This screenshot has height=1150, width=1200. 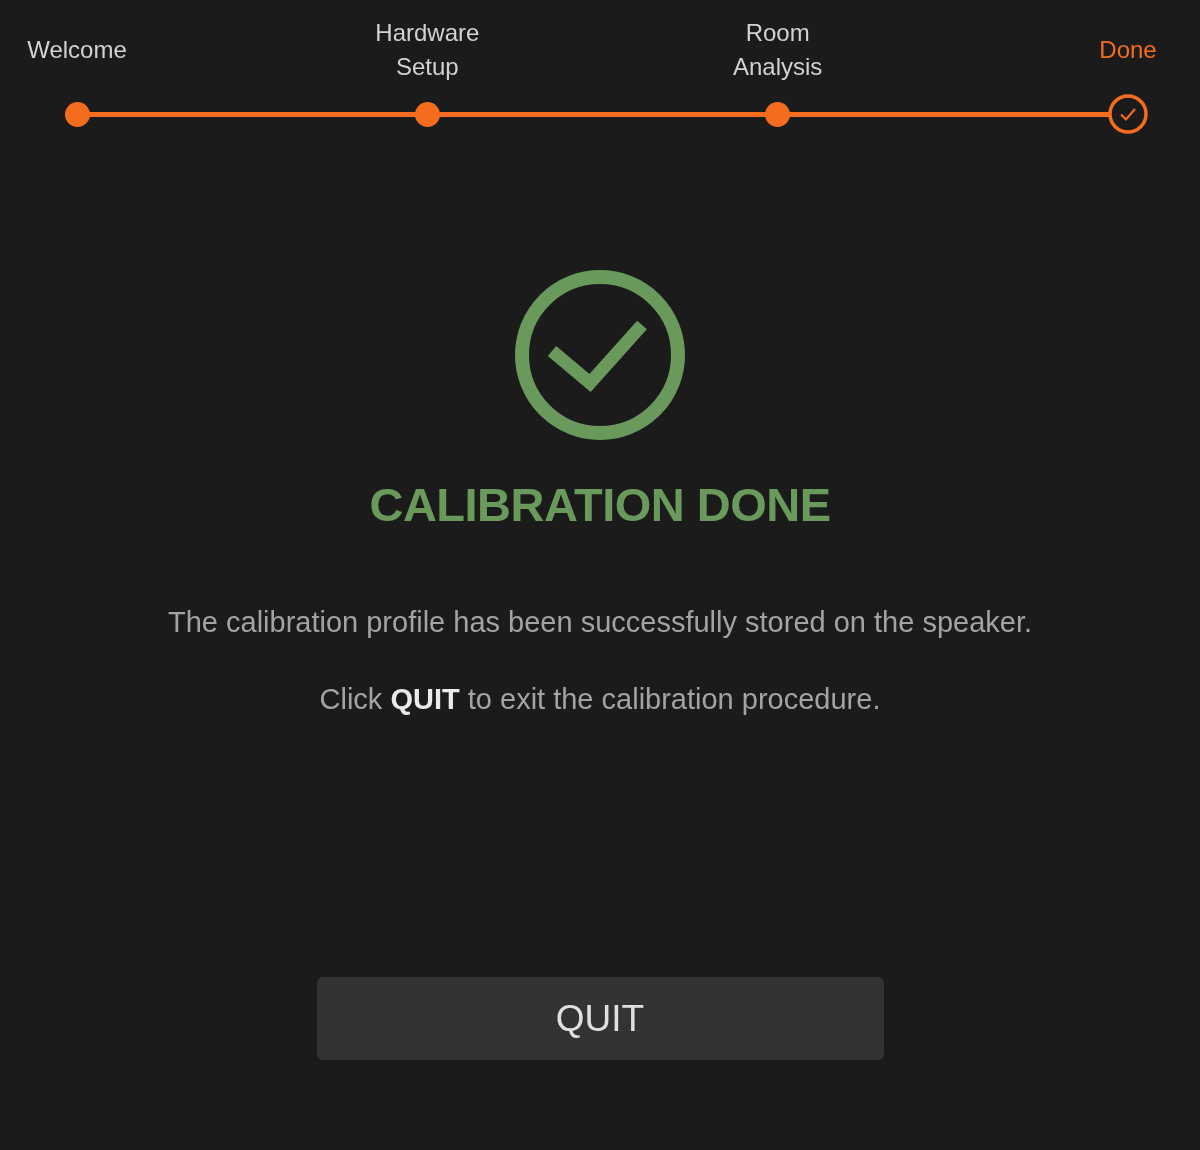 I want to click on message-text: The calibration profile has been successfully stored on the speaker., so click(x=600, y=622).